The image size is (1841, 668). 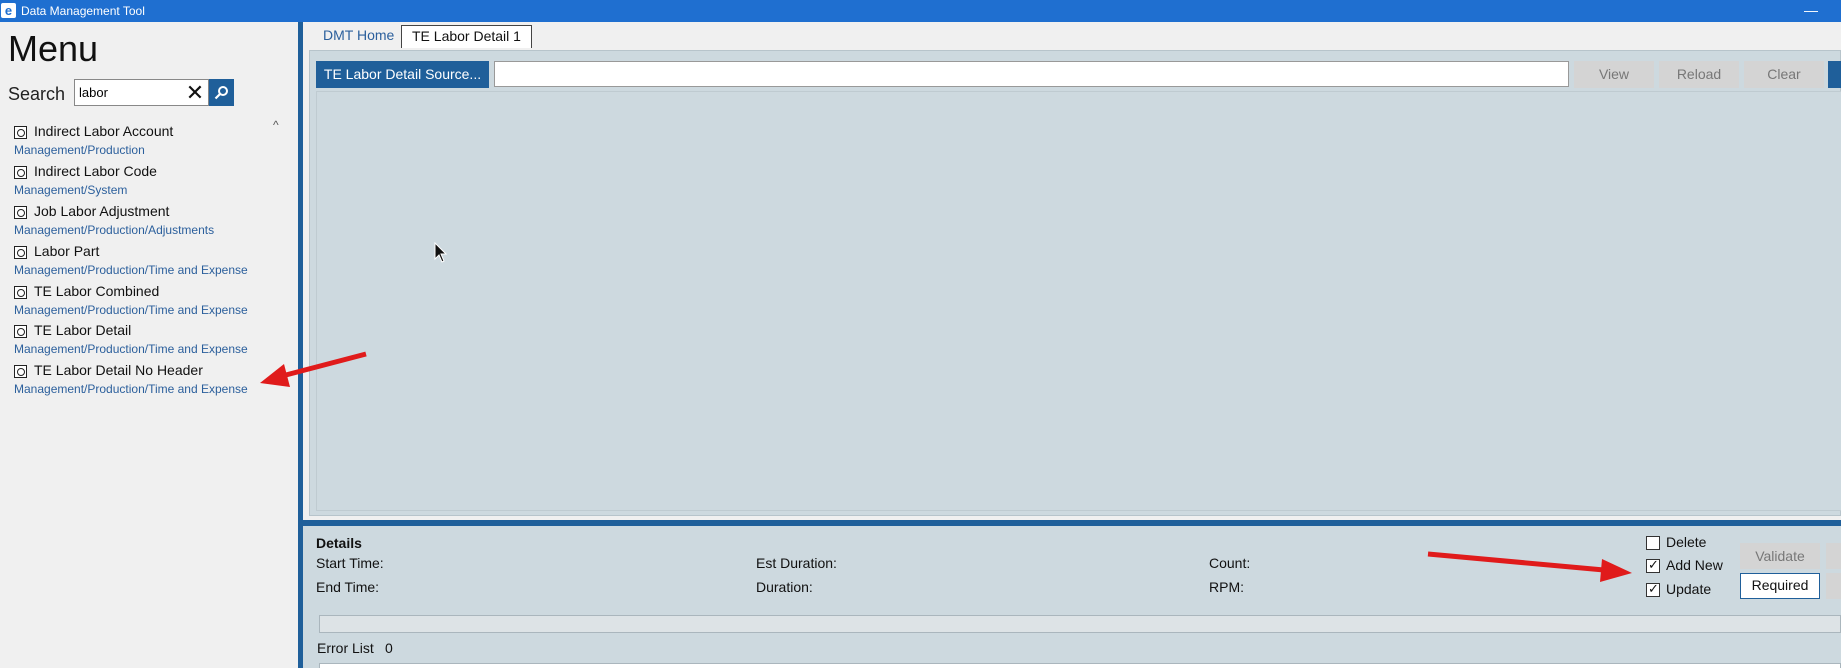 I want to click on menu-item-name: TE Labor Combined, so click(x=97, y=291).